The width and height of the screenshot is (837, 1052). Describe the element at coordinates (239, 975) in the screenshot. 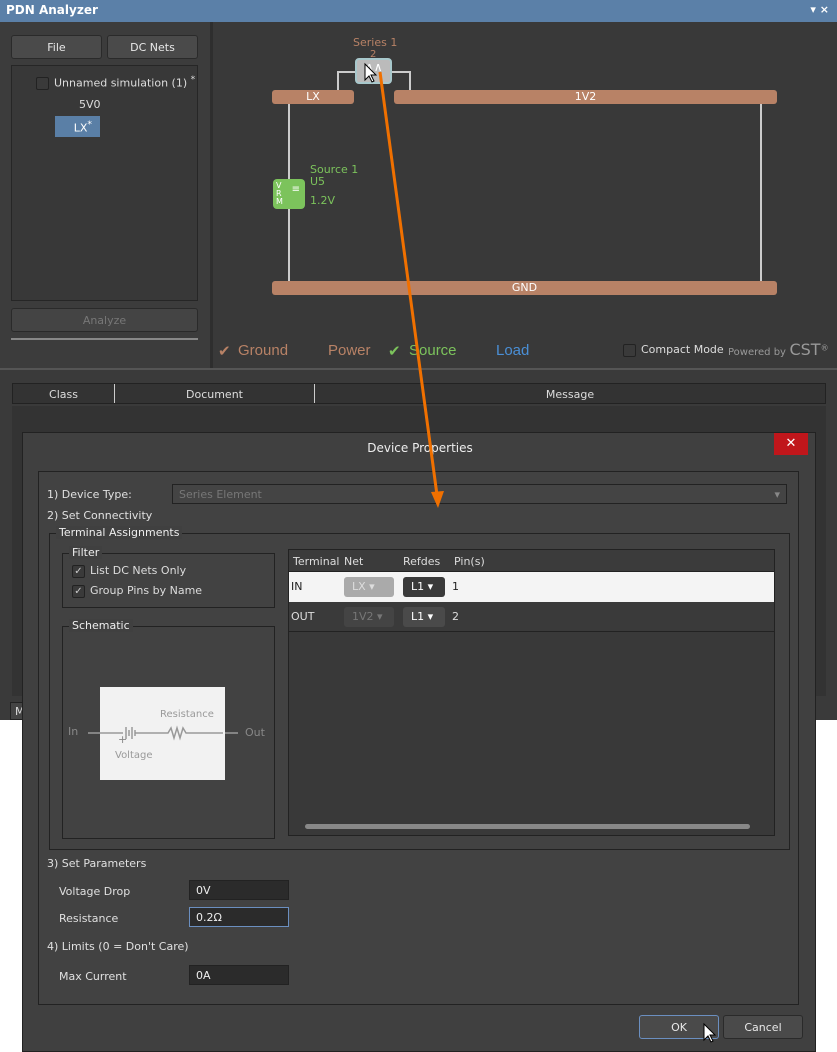

I see `max-current-input: 0A` at that location.